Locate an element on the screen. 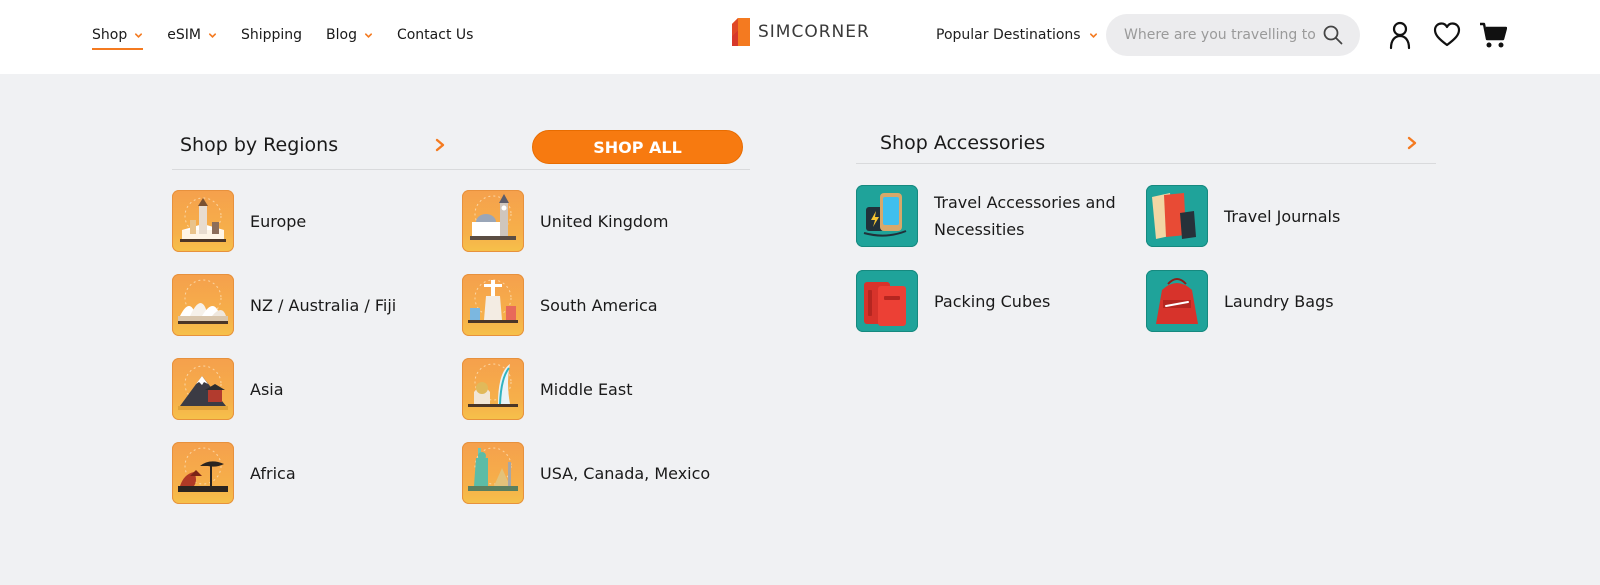 The height and width of the screenshot is (585, 1600). accessory-item-label: Packing Cubes is located at coordinates (992, 301).